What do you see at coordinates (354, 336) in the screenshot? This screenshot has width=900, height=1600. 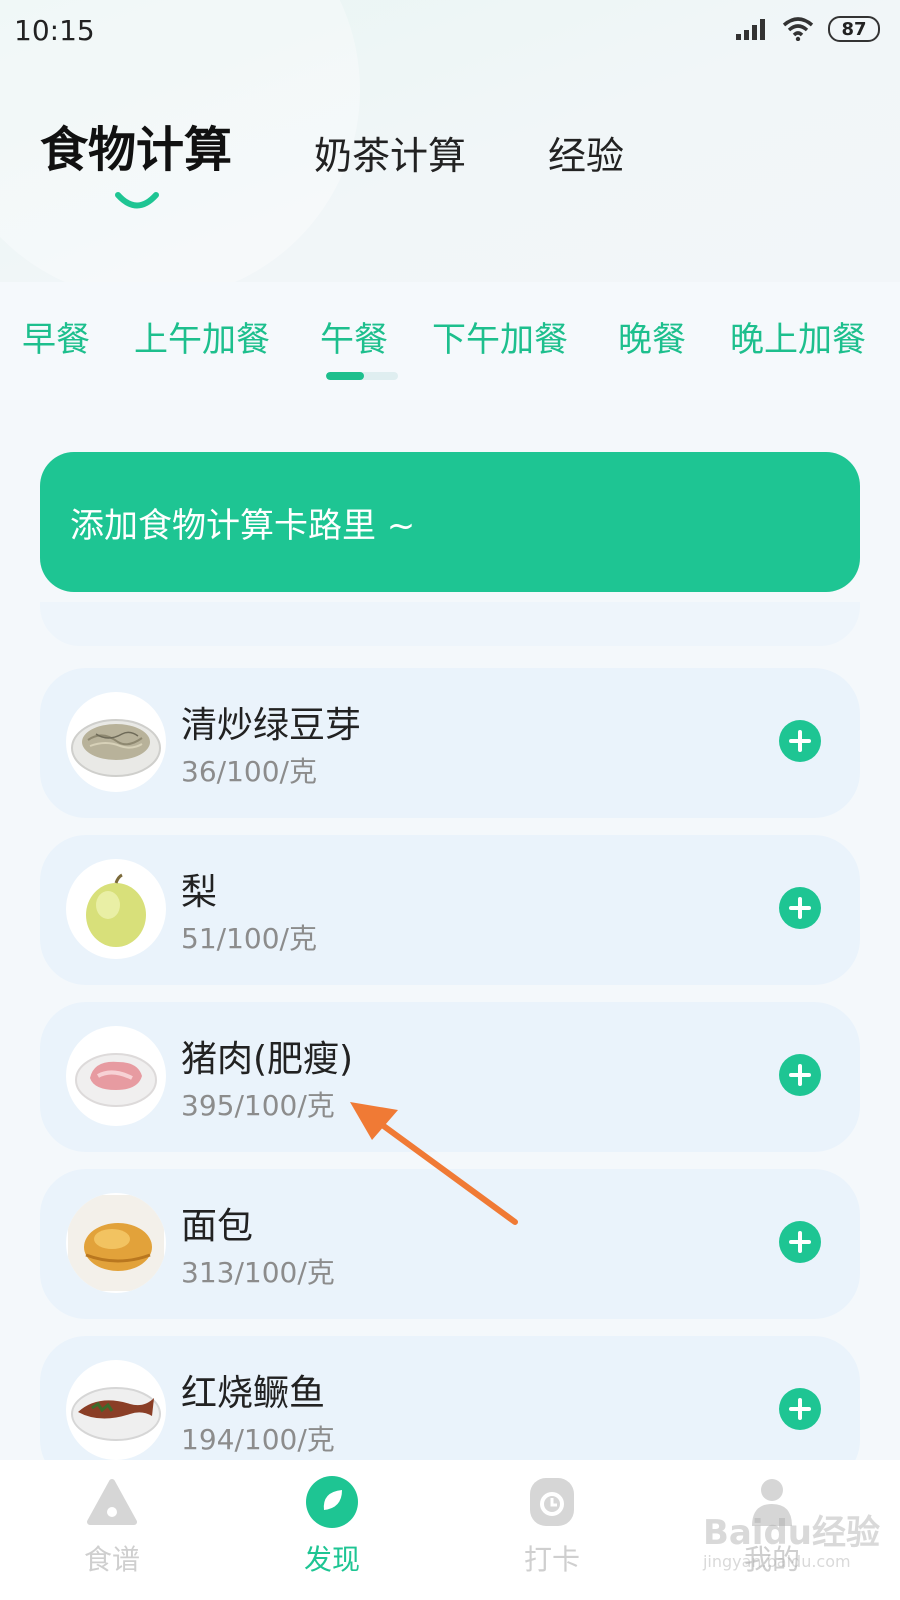 I see `meal-tab-lunch: 午餐` at bounding box center [354, 336].